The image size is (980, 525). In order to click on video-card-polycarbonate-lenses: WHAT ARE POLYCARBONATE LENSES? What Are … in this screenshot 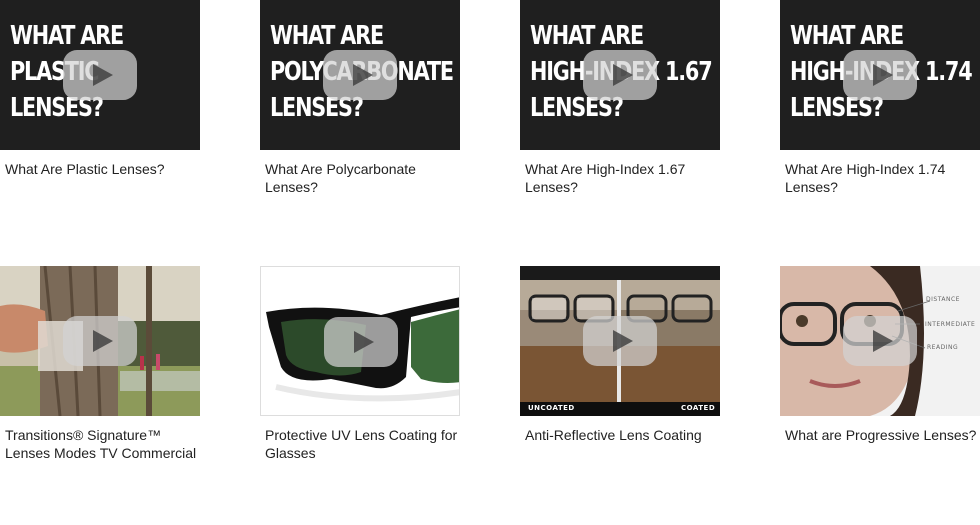, I will do `click(360, 98)`.